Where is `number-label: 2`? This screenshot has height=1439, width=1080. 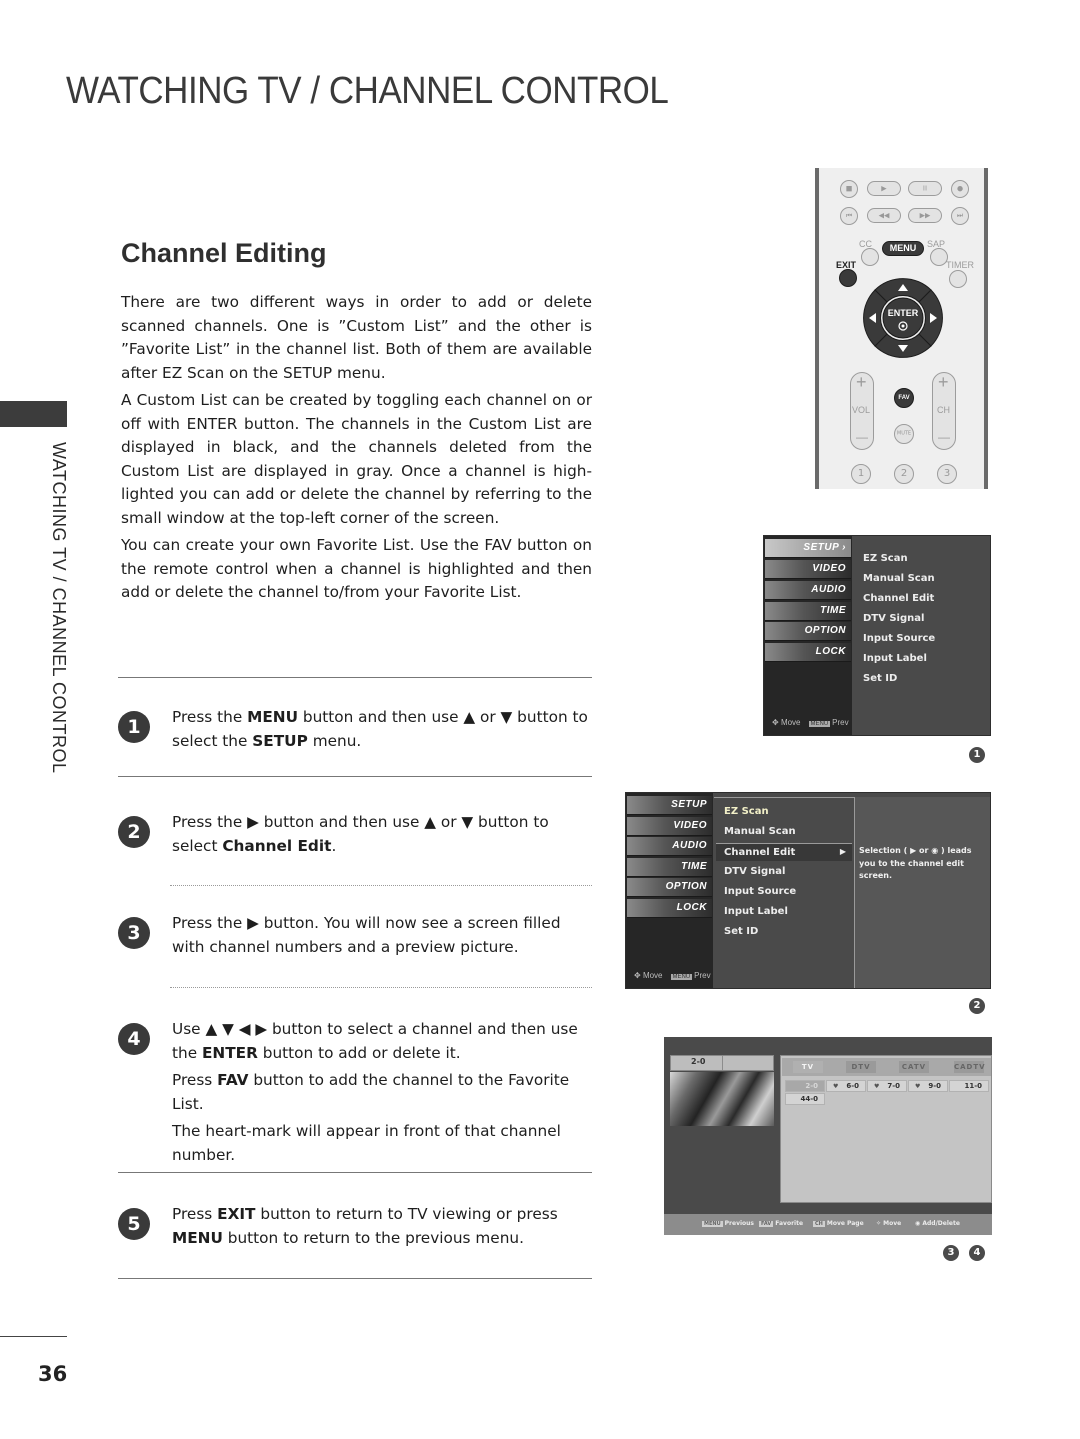 number-label: 2 is located at coordinates (904, 473).